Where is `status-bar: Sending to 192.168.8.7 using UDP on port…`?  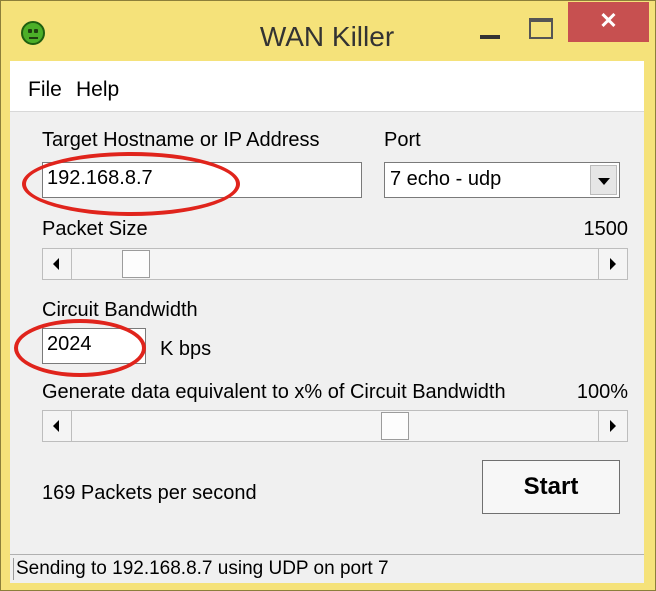 status-bar: Sending to 192.168.8.7 using UDP on port… is located at coordinates (327, 568).